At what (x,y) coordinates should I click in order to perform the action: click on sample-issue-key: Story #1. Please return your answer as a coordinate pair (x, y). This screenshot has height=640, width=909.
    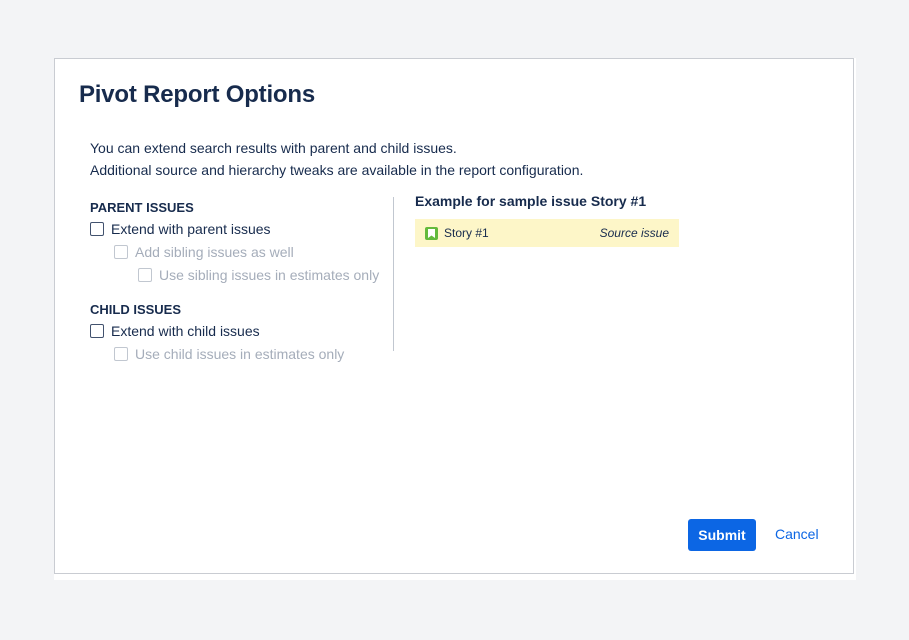
    Looking at the image, I should click on (466, 233).